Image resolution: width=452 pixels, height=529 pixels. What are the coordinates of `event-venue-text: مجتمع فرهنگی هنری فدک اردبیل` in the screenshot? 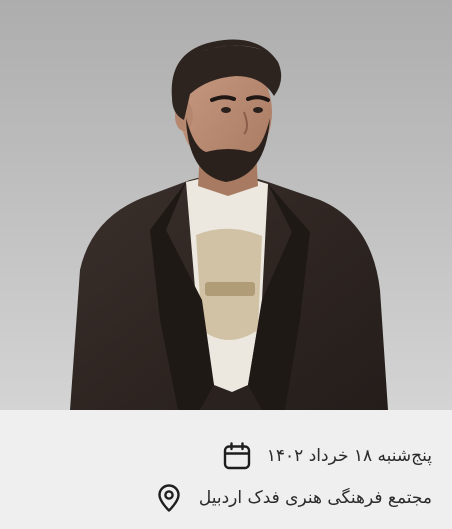 It's located at (315, 498).